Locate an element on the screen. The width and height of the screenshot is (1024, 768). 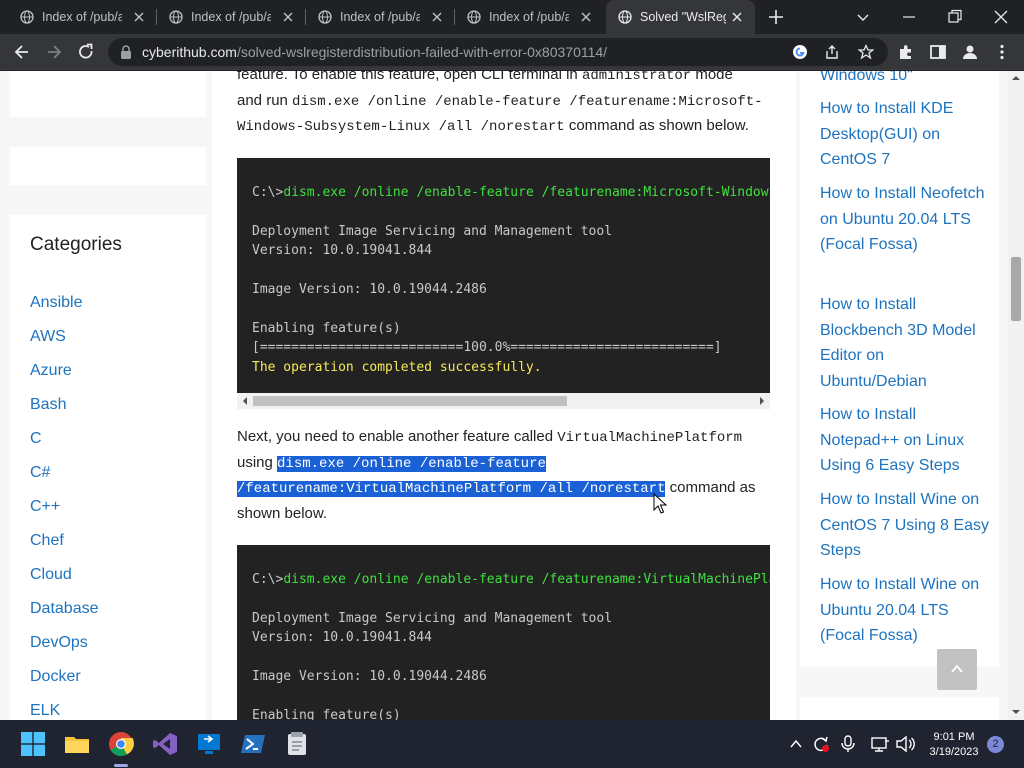
category-link: Ansible is located at coordinates (56, 303).